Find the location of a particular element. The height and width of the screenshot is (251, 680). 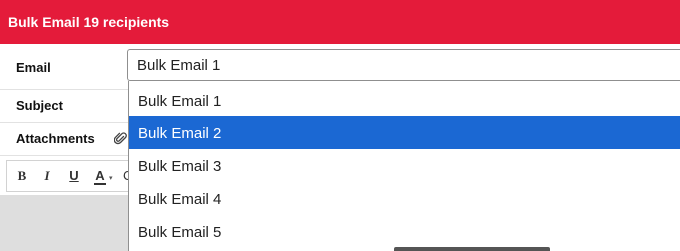

subject-label: Subject is located at coordinates (39, 105).